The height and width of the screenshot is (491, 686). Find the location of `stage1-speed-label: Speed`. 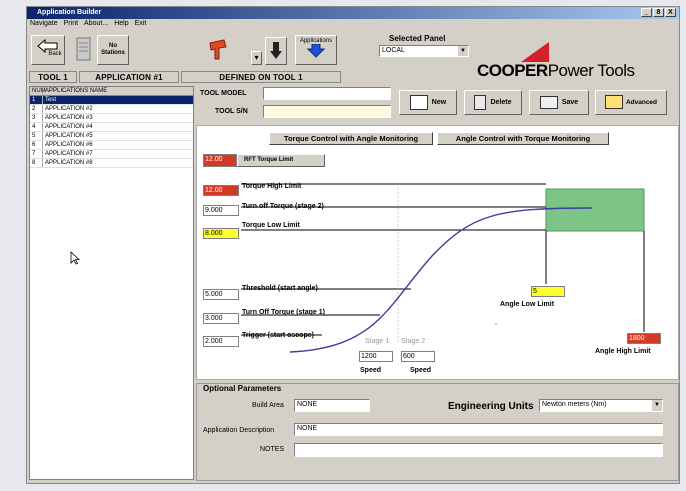

stage1-speed-label: Speed is located at coordinates (371, 370).